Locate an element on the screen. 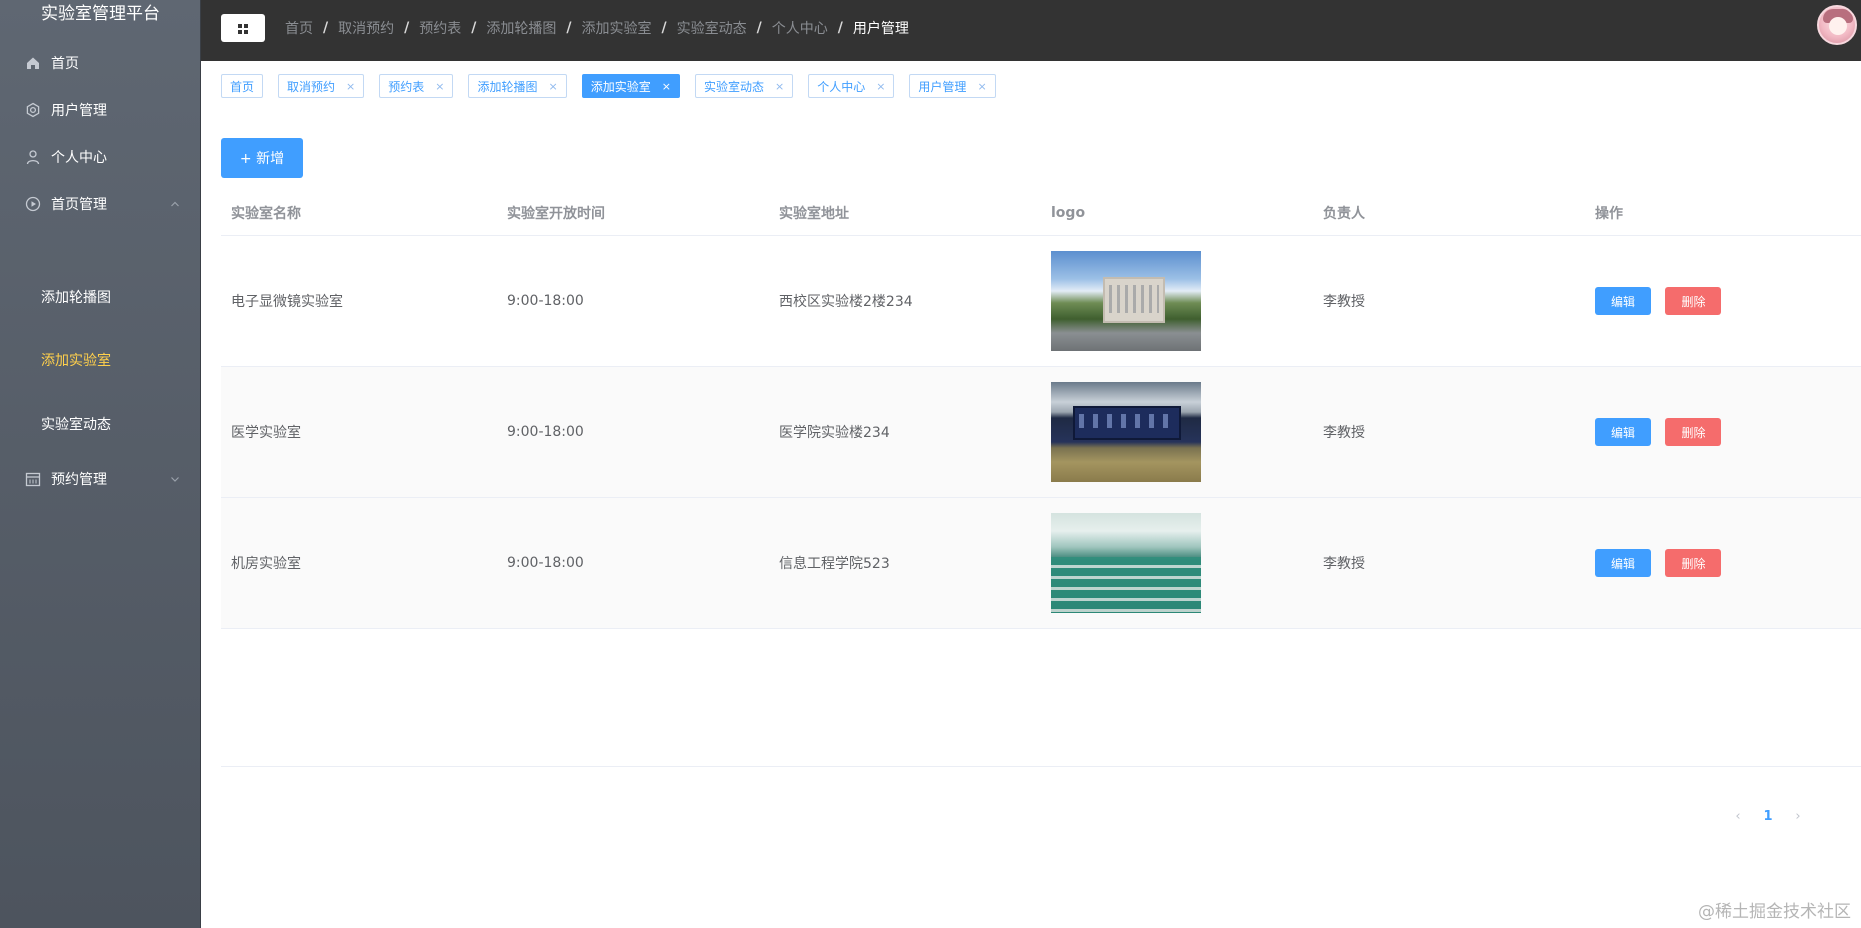  tag-add-lab: 添加实验室 × is located at coordinates (630, 86).